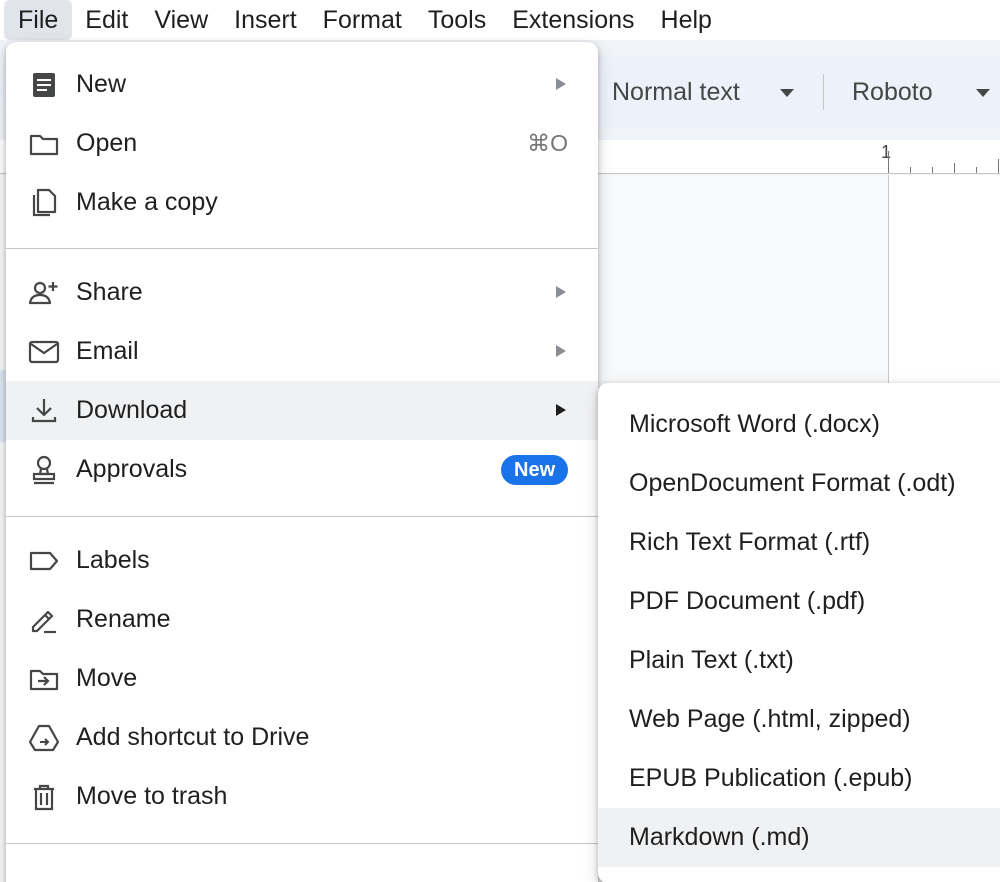  Describe the element at coordinates (44, 293) in the screenshot. I see `person-add-icon` at that location.